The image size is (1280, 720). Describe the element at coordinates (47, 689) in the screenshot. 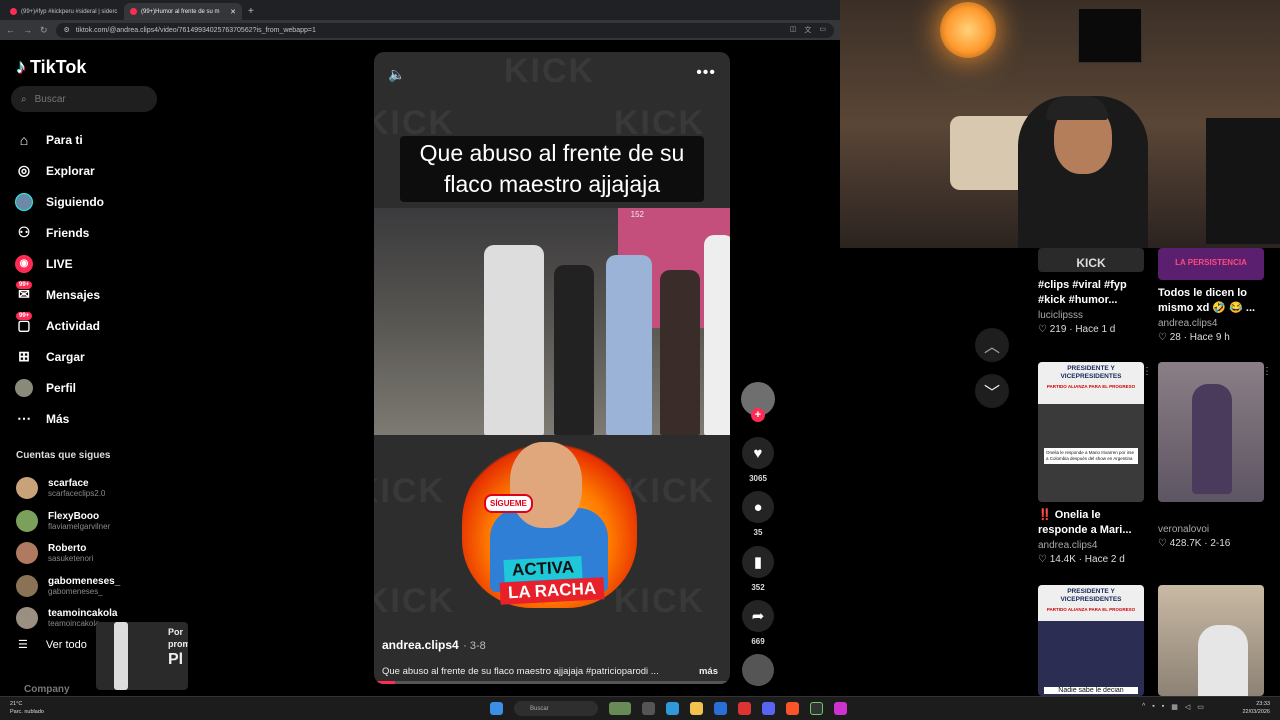

I see `company-link: Company` at that location.